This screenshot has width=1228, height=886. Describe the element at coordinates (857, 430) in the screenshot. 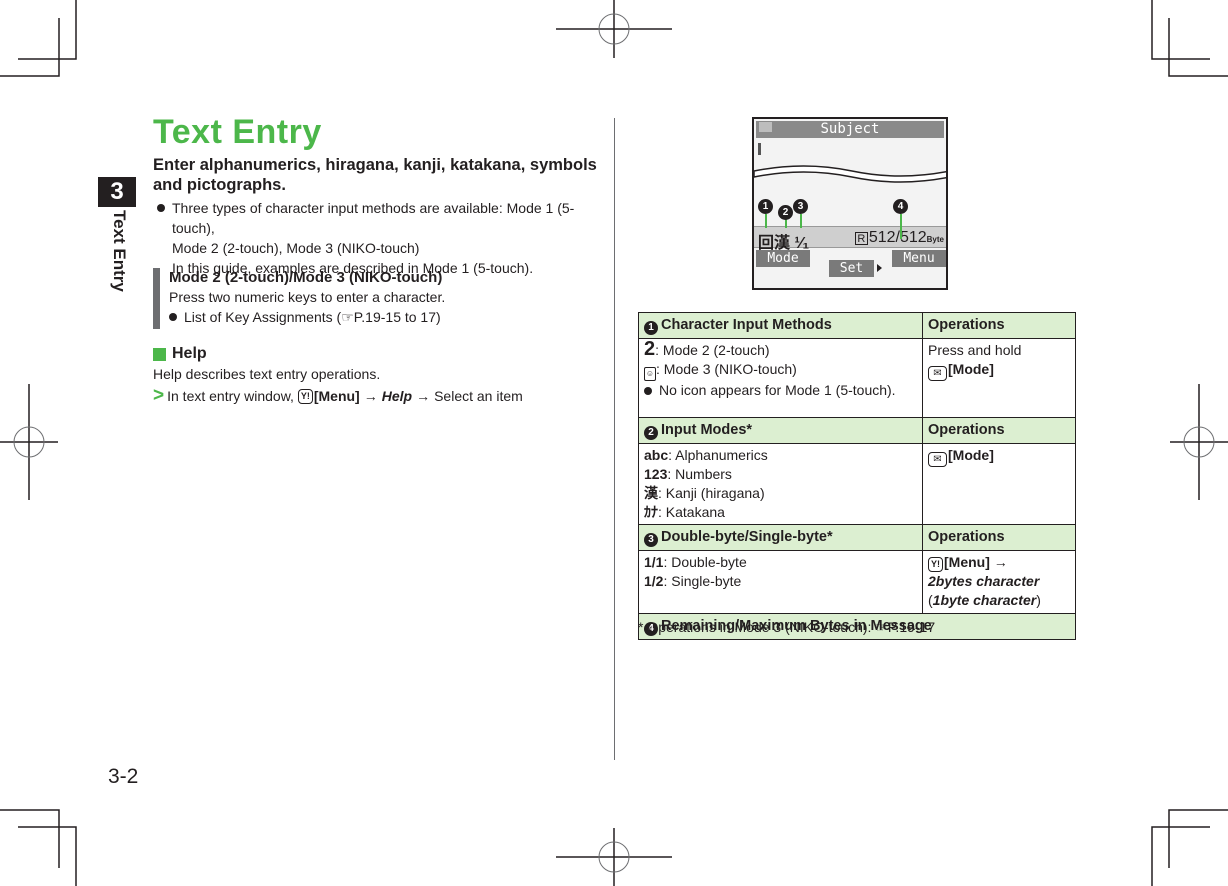

I see `table-header-row: 2 Input Modes* Operations` at that location.